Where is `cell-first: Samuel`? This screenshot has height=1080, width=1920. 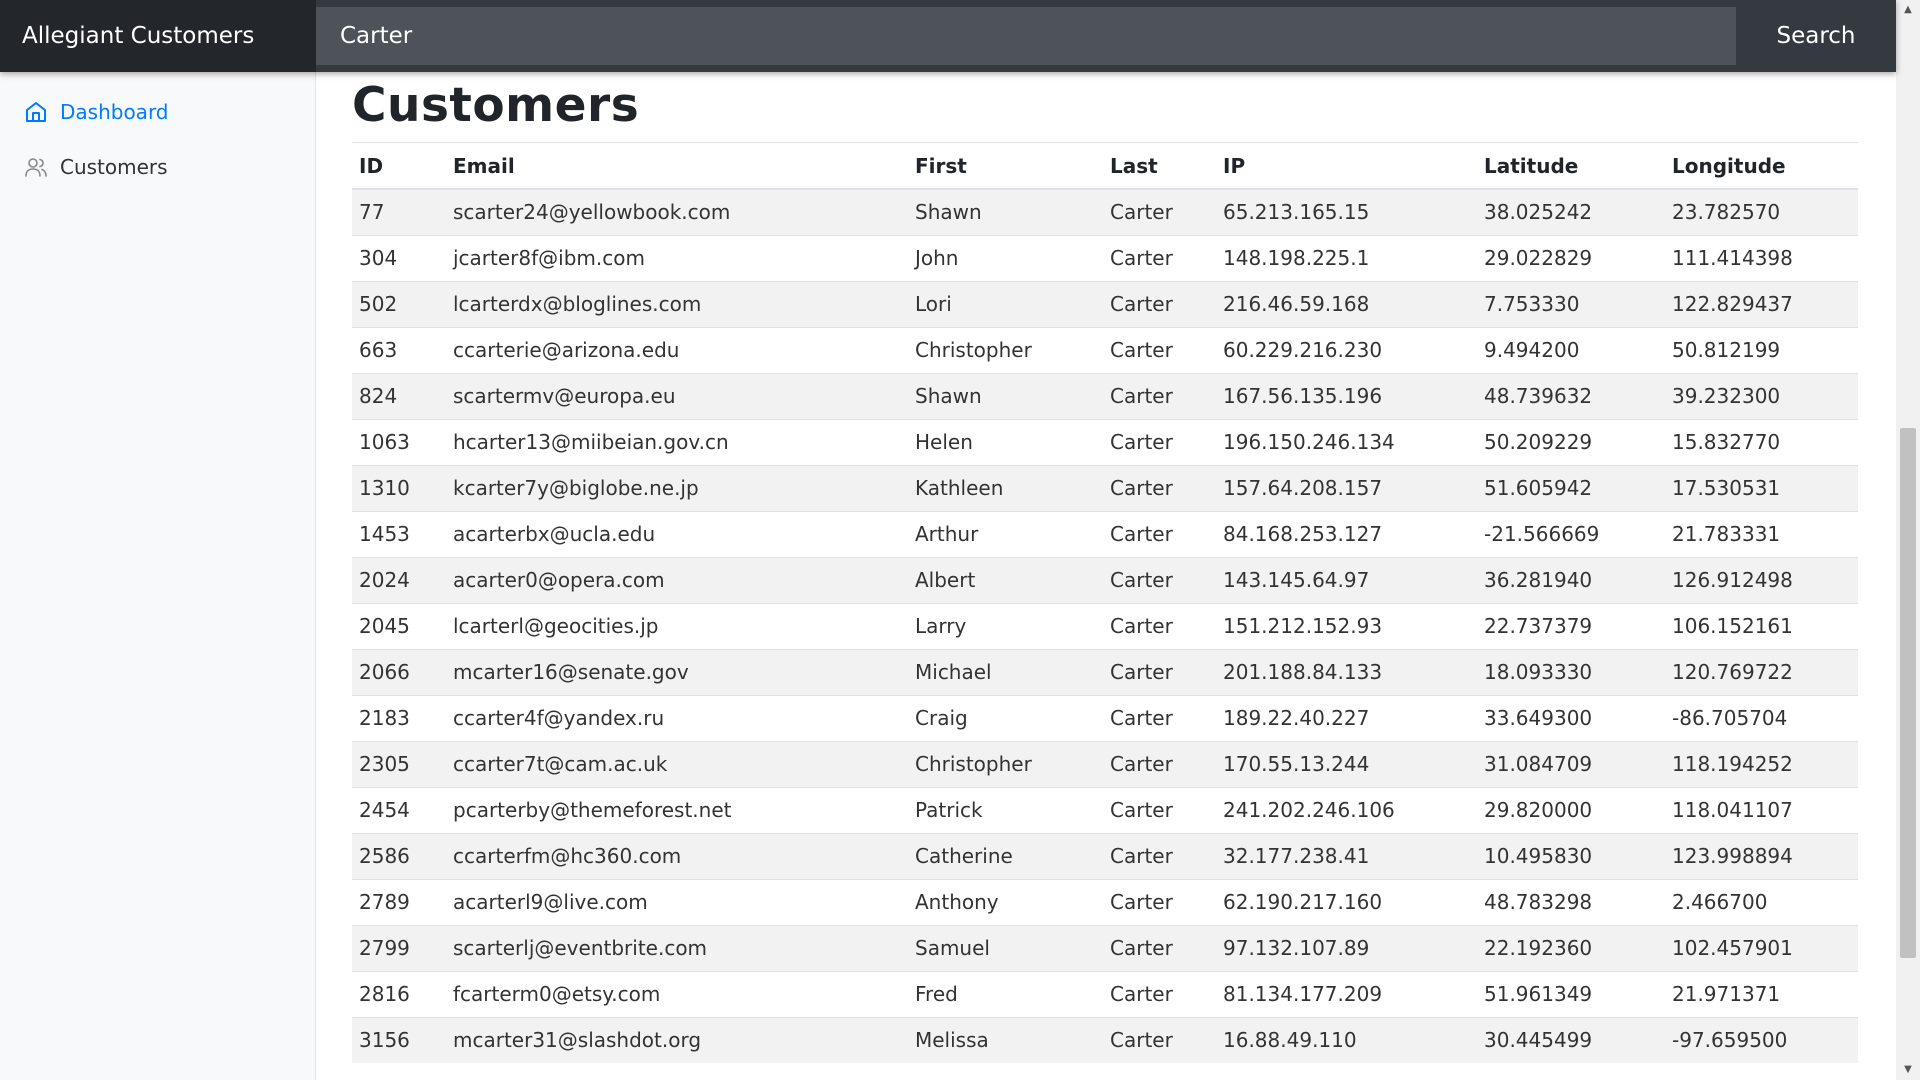
cell-first: Samuel is located at coordinates (1005, 947).